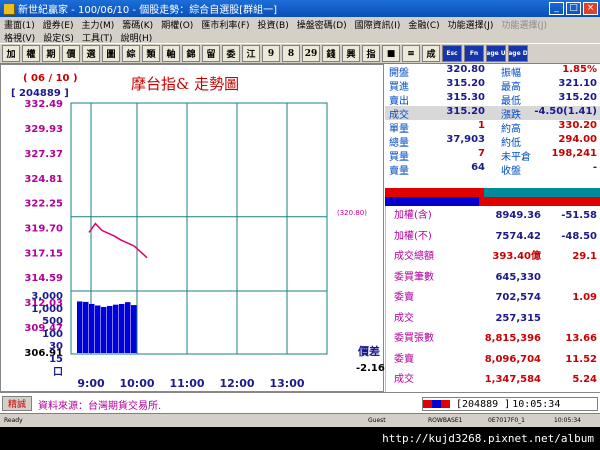 This screenshot has height=450, width=600. What do you see at coordinates (91, 53) in the screenshot?
I see `toolbar-button: 選` at bounding box center [91, 53].